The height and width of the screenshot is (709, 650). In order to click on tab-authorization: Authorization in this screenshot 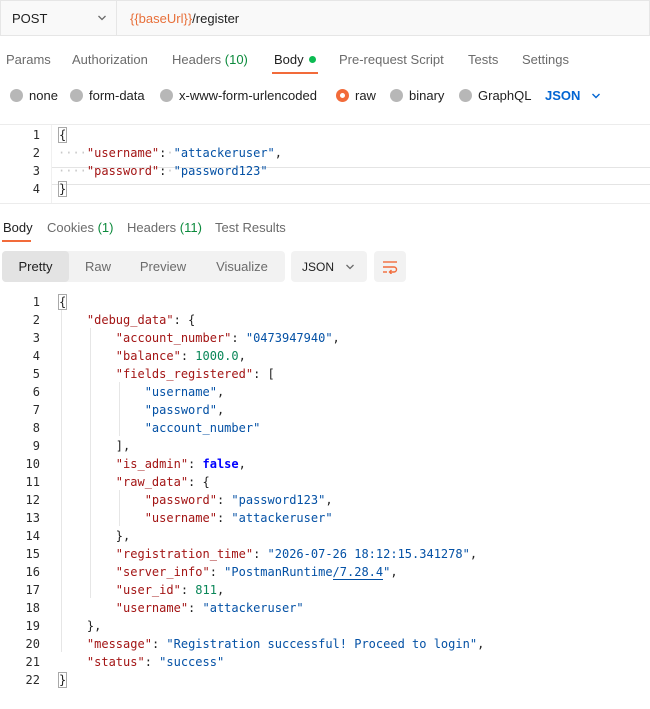, I will do `click(110, 59)`.